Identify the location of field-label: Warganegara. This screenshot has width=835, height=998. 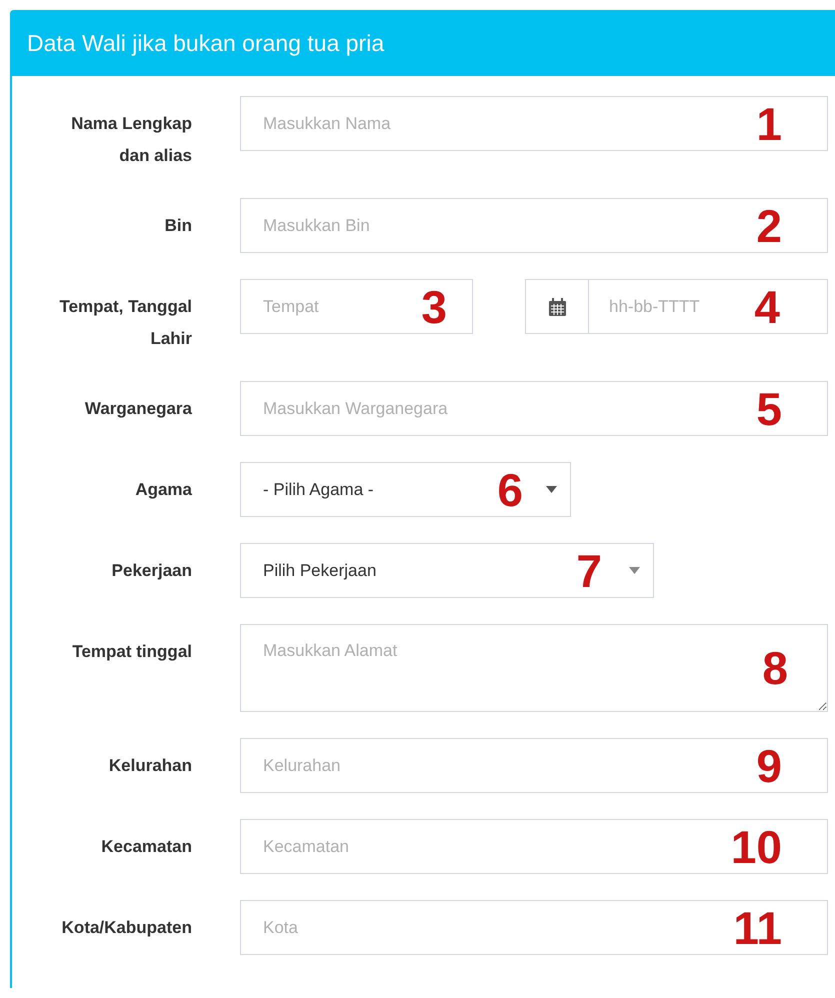
(138, 409).